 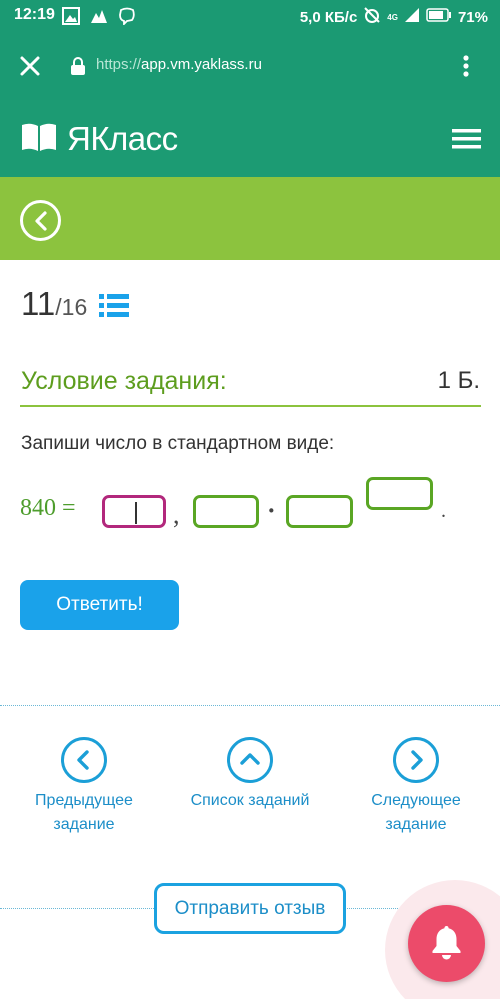 What do you see at coordinates (250, 406) in the screenshot?
I see `divider` at bounding box center [250, 406].